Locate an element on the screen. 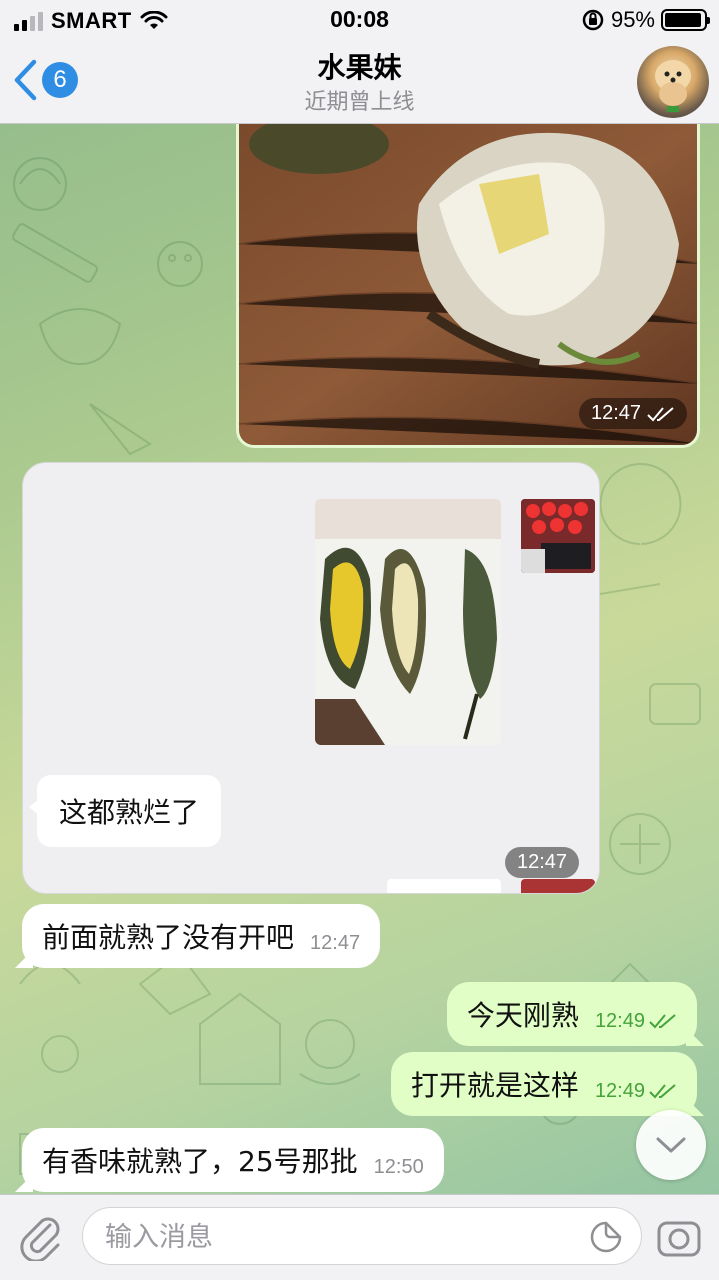  message-text: 今天刚熟 is located at coordinates (522, 1015).